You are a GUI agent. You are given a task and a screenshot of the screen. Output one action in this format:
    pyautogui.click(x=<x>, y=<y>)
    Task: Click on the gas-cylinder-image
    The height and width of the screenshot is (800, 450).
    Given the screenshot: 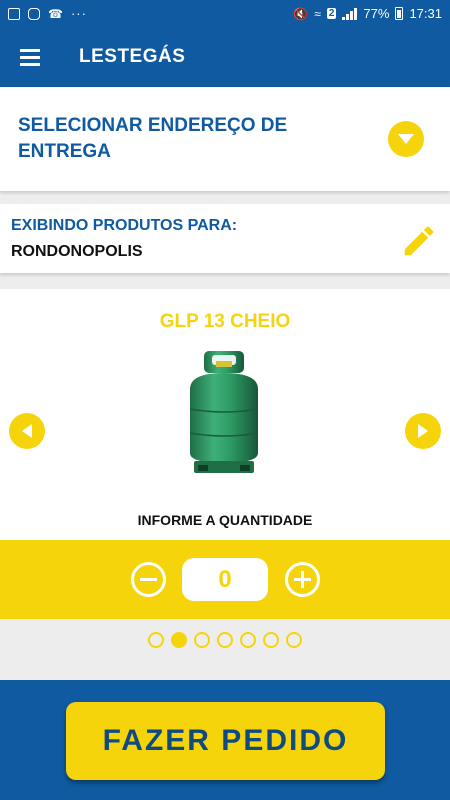 What is the action you would take?
    pyautogui.click(x=224, y=412)
    